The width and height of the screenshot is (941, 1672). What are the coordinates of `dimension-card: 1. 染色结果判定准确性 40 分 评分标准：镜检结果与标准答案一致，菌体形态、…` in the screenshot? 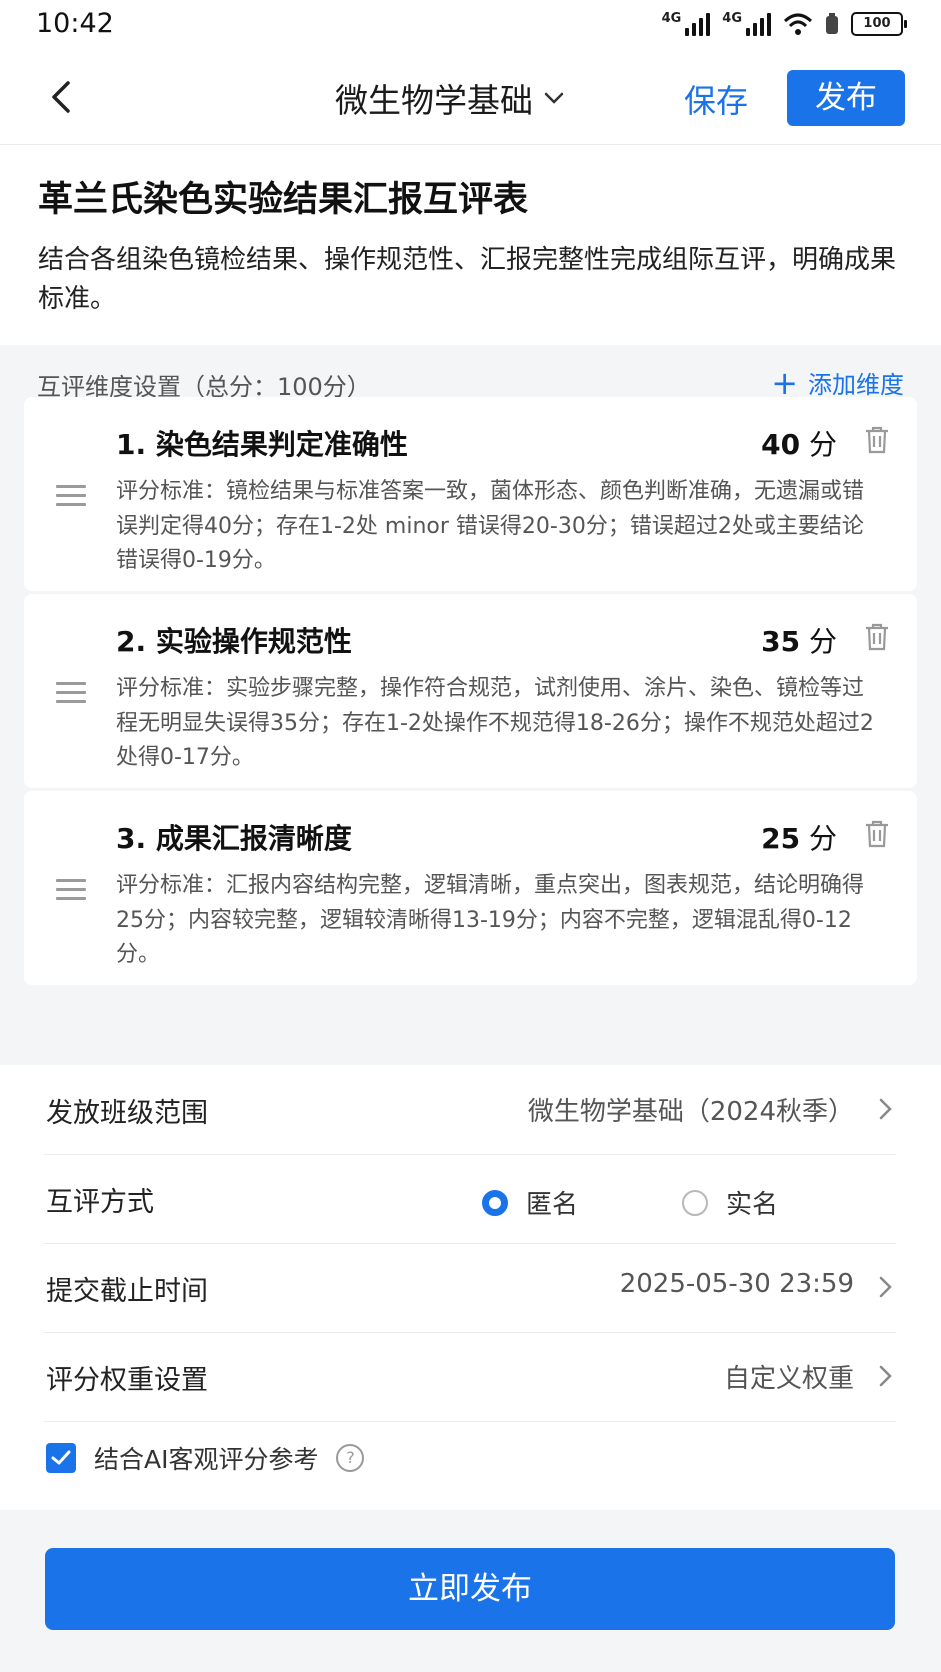 It's located at (470, 494).